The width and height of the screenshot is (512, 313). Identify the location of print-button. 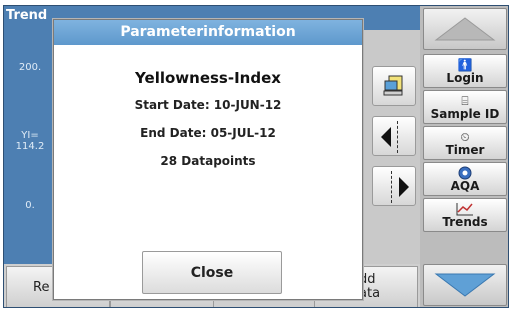
(394, 86).